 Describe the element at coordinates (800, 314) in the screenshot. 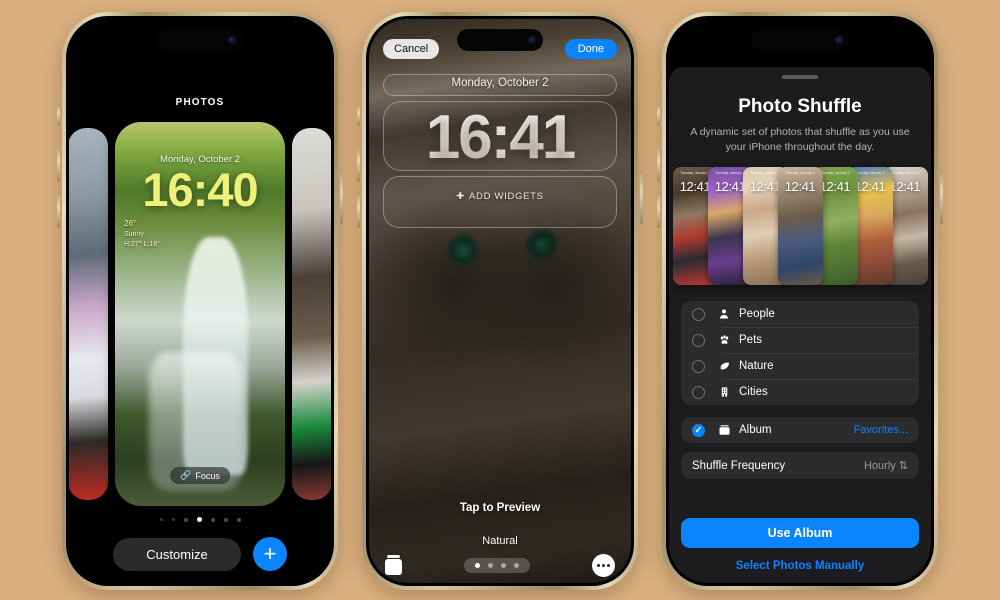

I see `option-row-people: People` at that location.